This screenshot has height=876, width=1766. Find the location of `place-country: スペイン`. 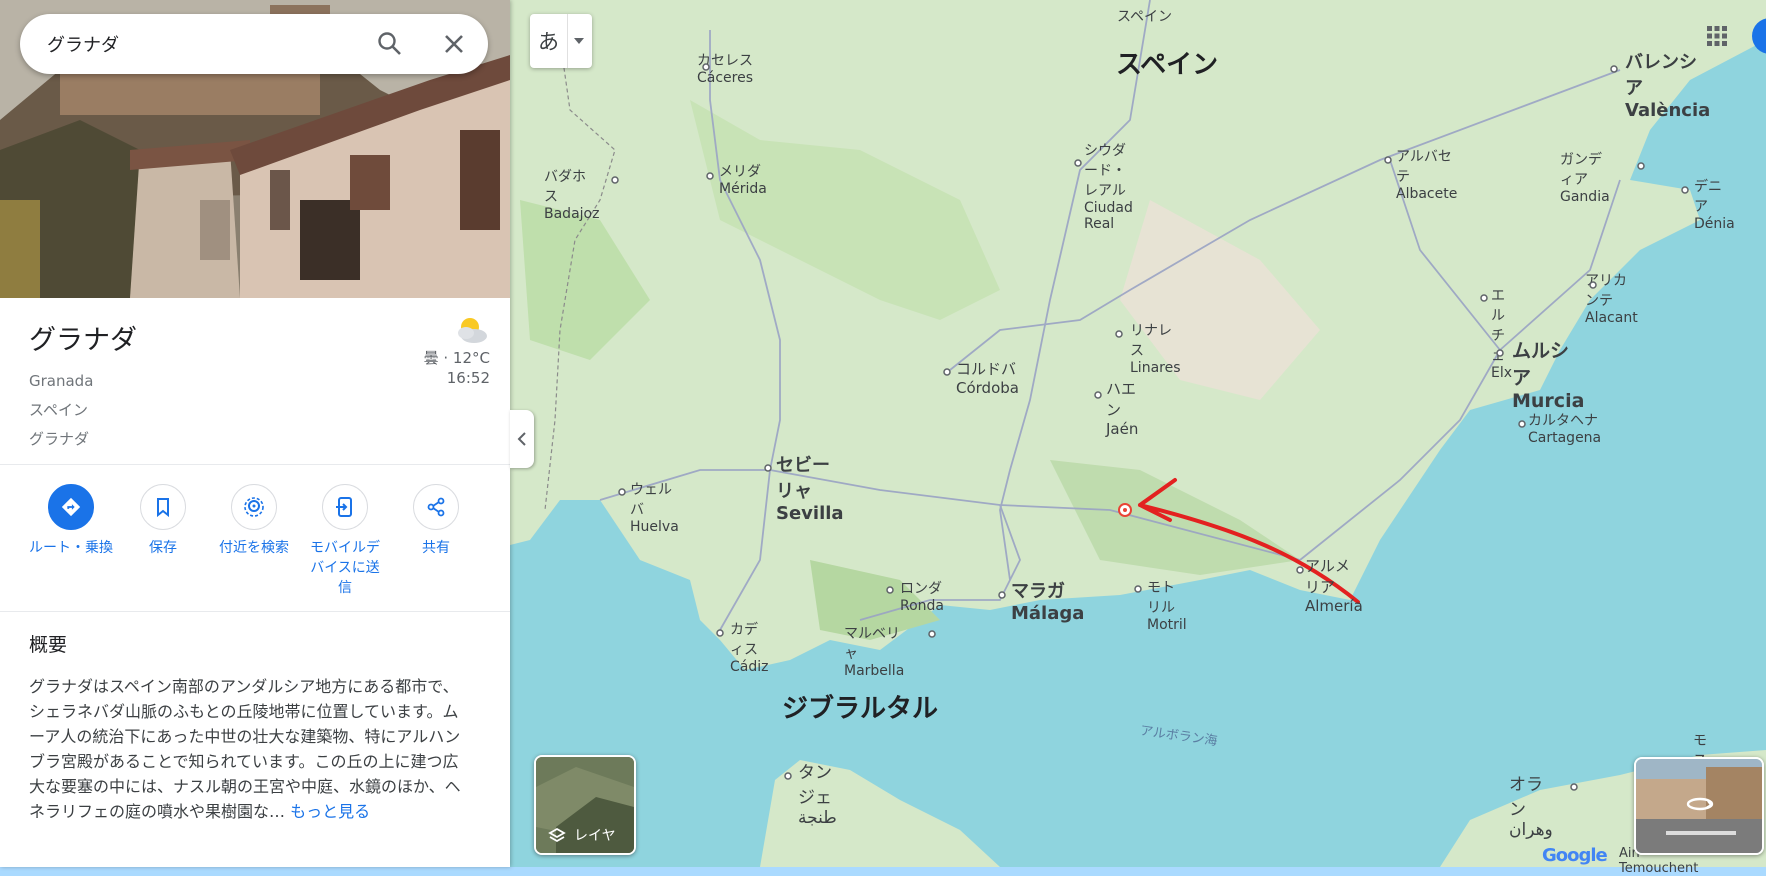

place-country: スペイン is located at coordinates (58, 410).